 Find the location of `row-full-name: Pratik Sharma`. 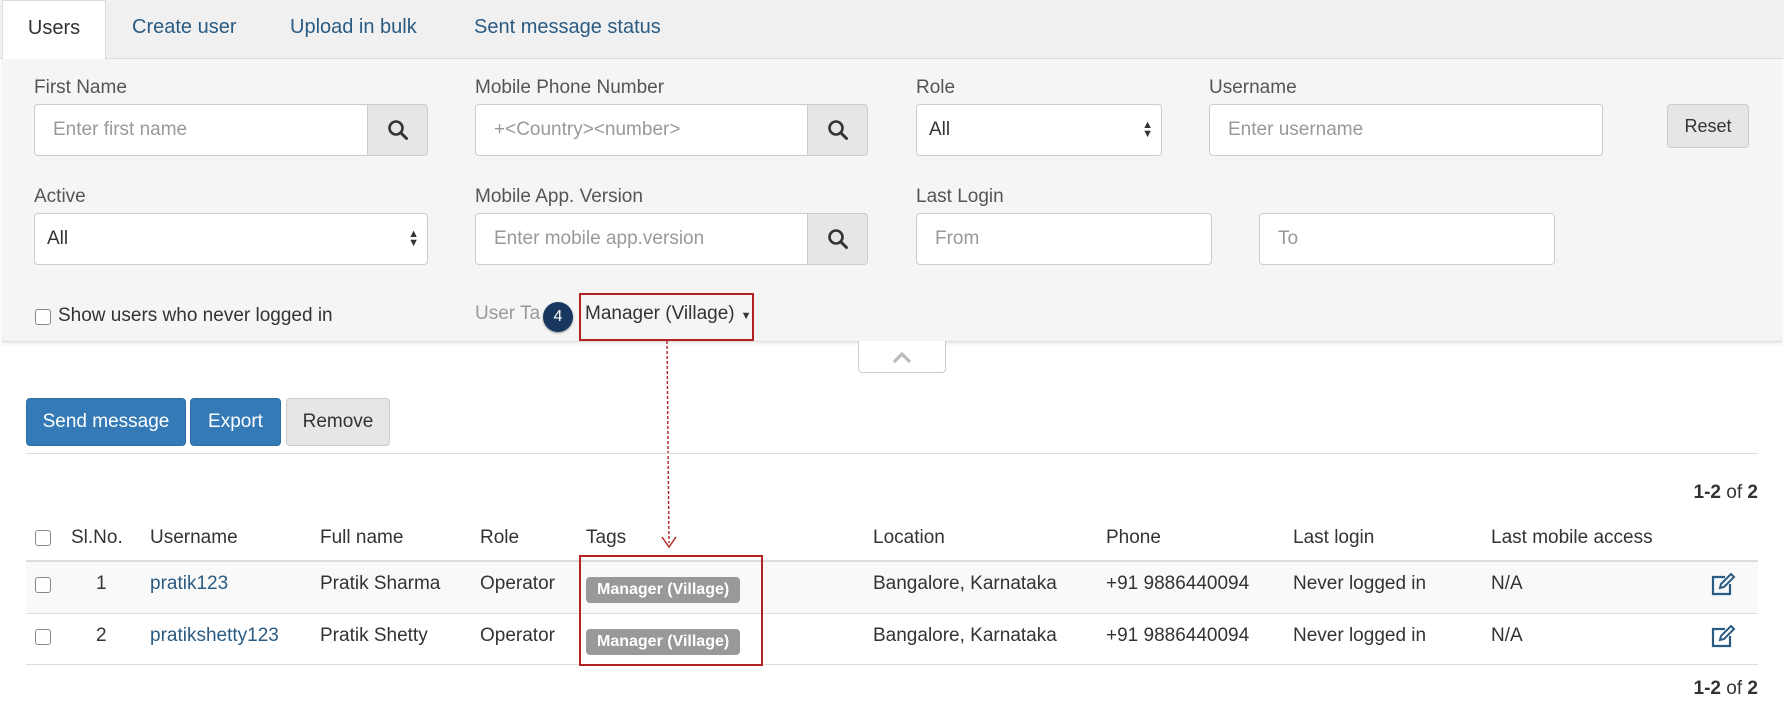

row-full-name: Pratik Sharma is located at coordinates (380, 583).